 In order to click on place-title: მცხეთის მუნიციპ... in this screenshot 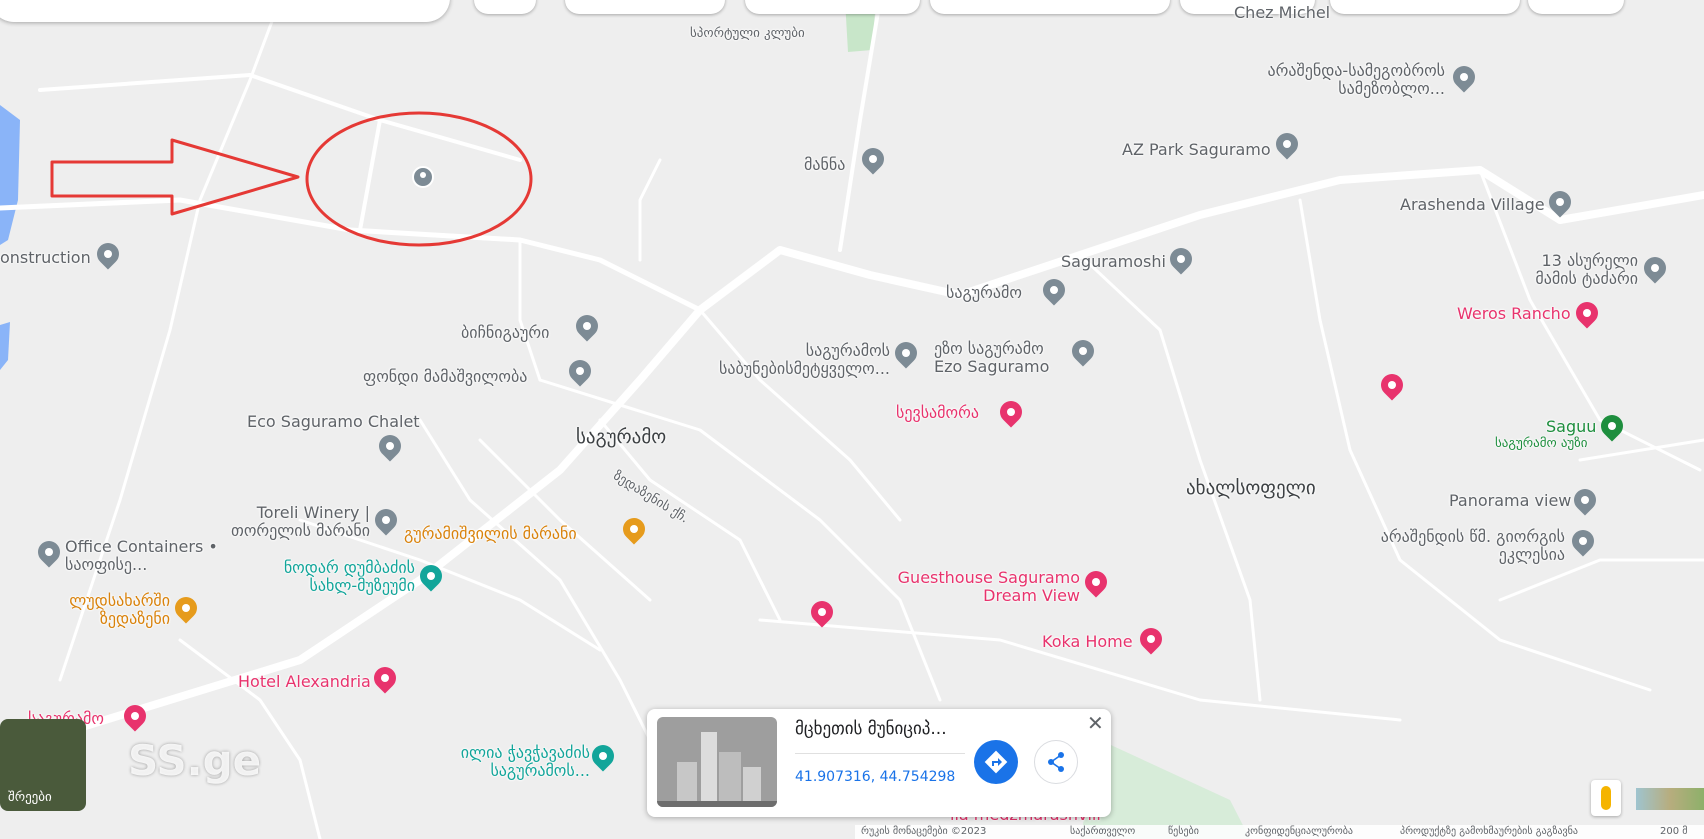, I will do `click(871, 729)`.